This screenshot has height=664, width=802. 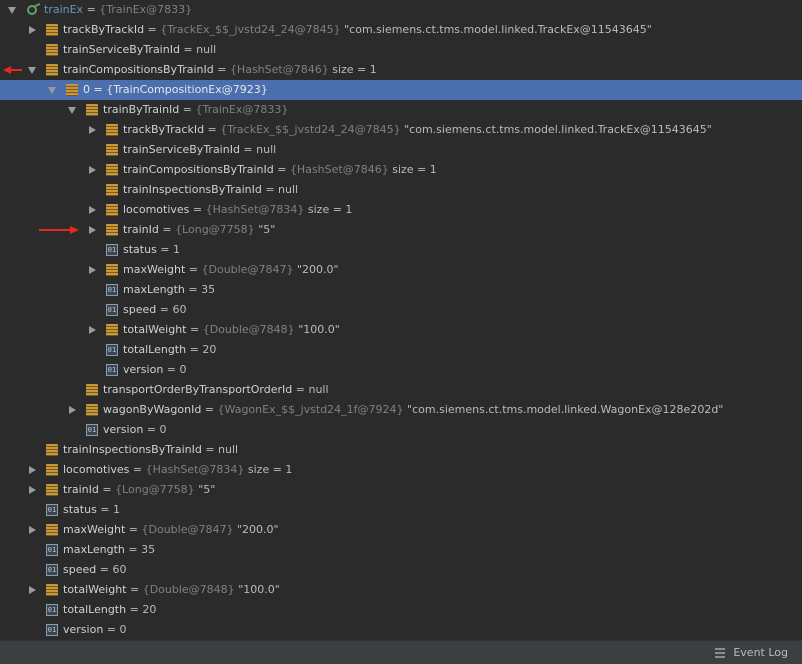 What do you see at coordinates (401, 390) in the screenshot?
I see `tree-row: transportOrderByTransportOrderId = null` at bounding box center [401, 390].